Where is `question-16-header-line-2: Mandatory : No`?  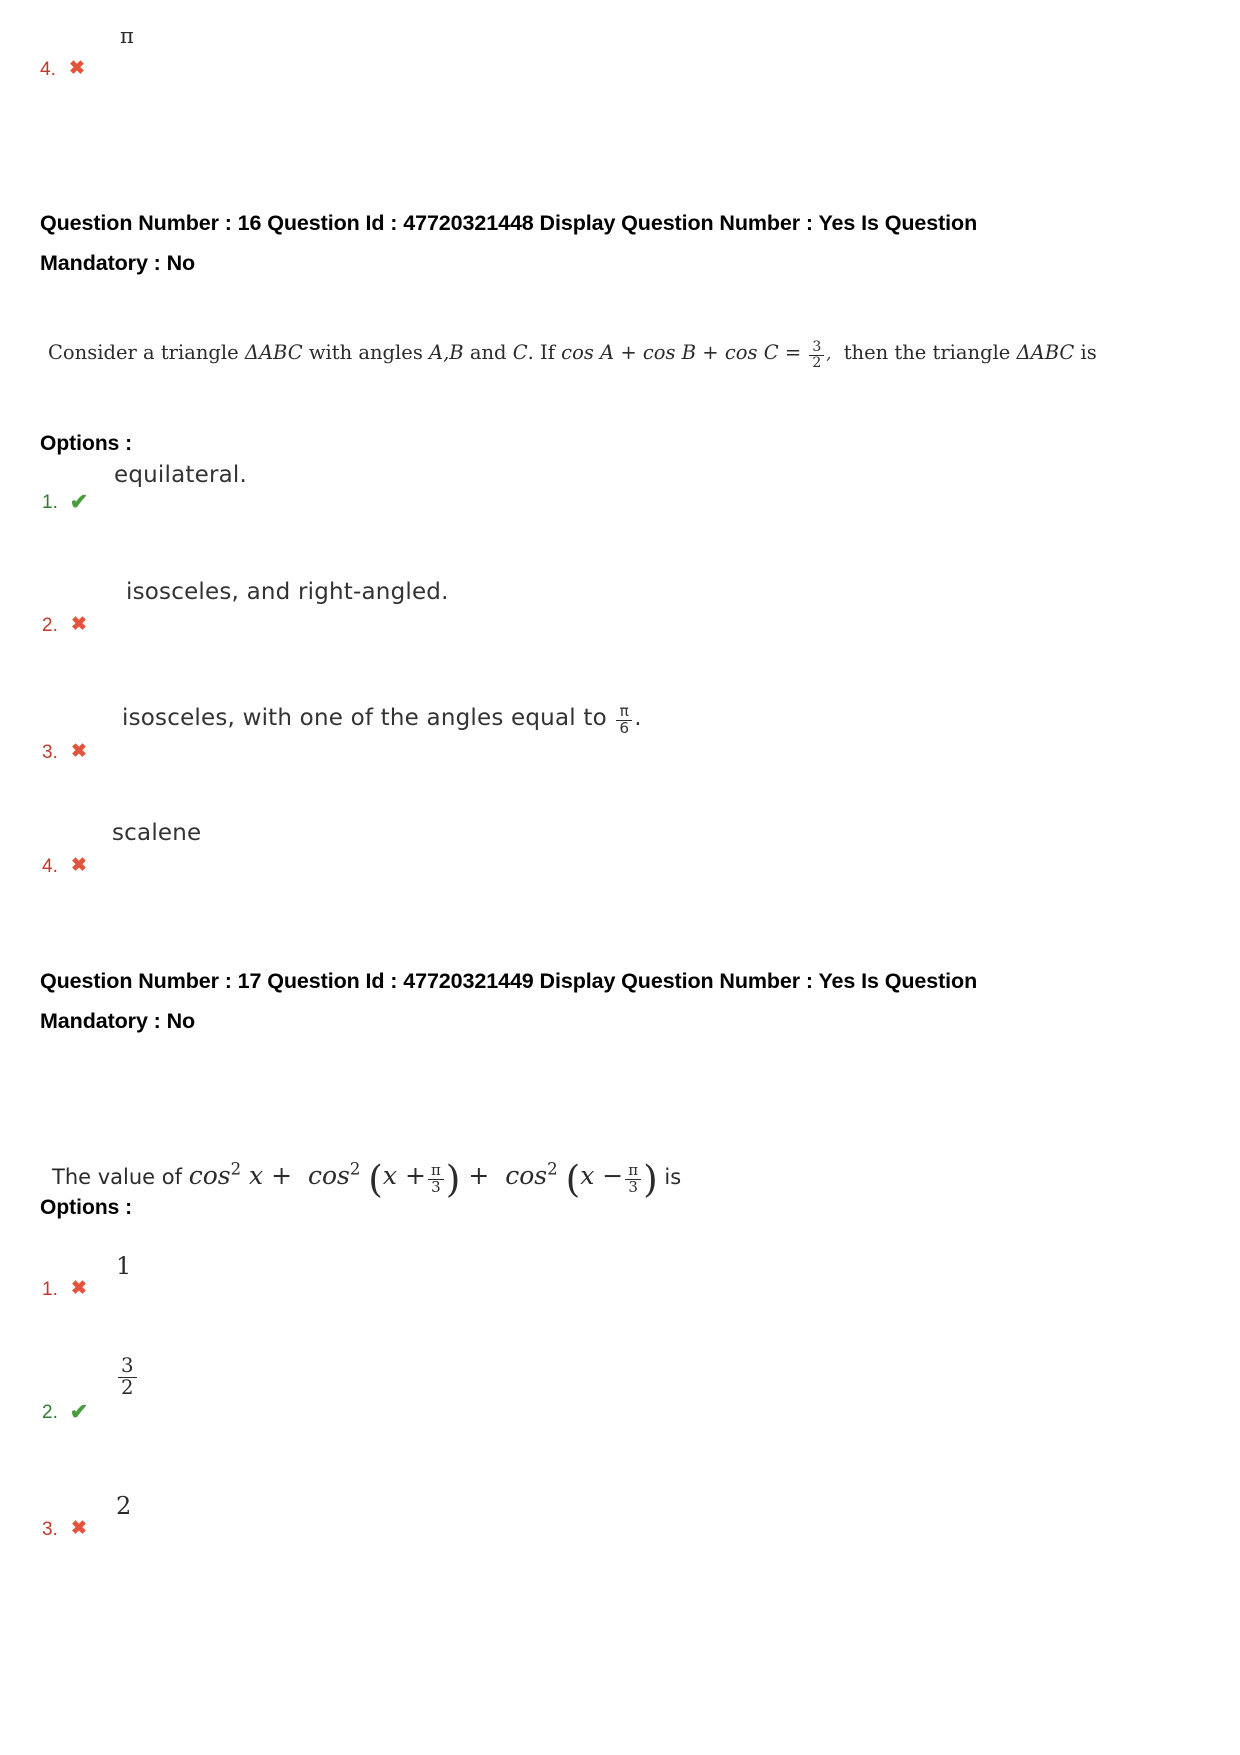
question-16-header-line-2: Mandatory : No is located at coordinates (118, 262).